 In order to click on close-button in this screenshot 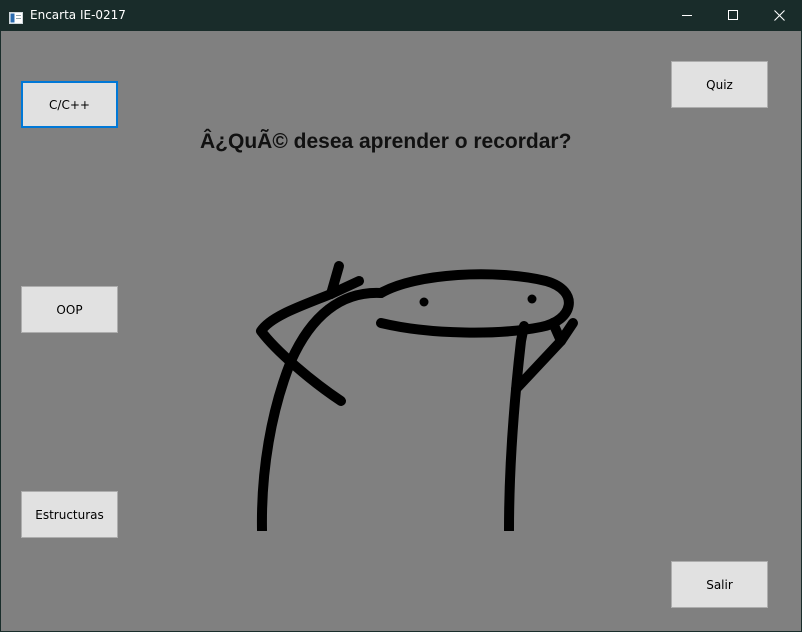, I will do `click(779, 15)`.